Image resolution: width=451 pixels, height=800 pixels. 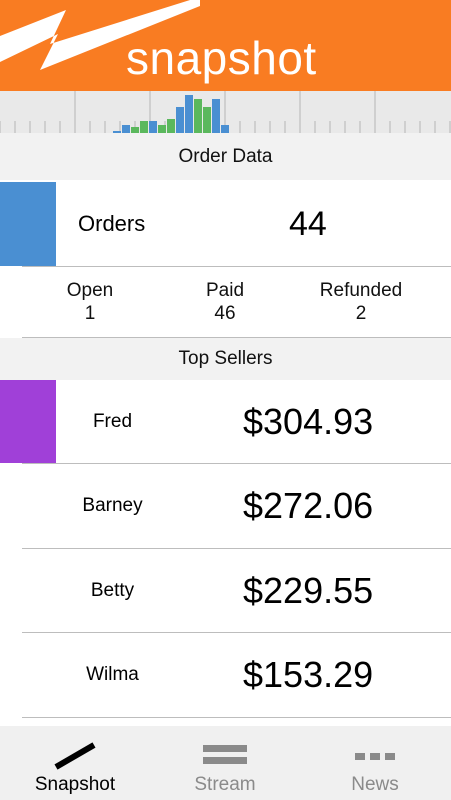 I want to click on slash-icon, so click(x=75, y=756).